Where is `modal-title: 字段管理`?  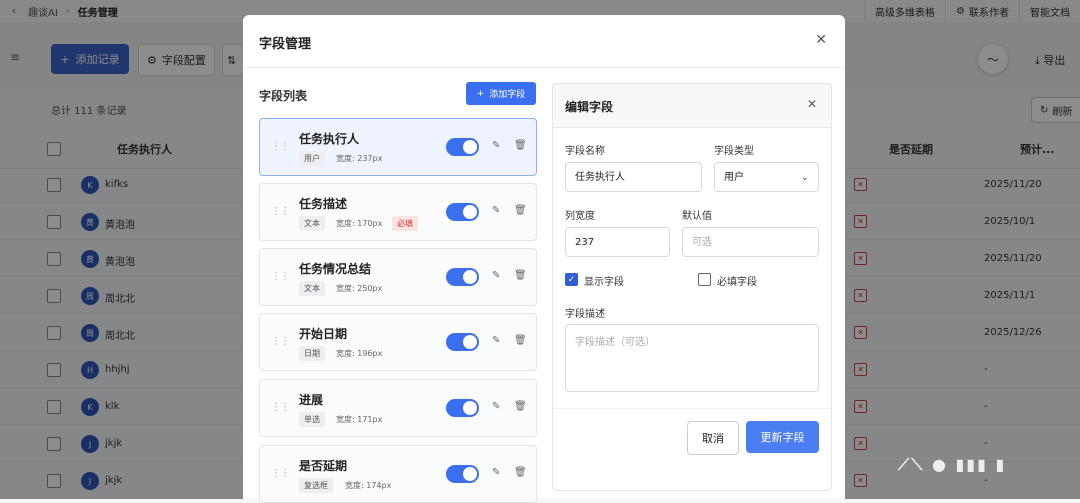 modal-title: 字段管理 is located at coordinates (285, 44).